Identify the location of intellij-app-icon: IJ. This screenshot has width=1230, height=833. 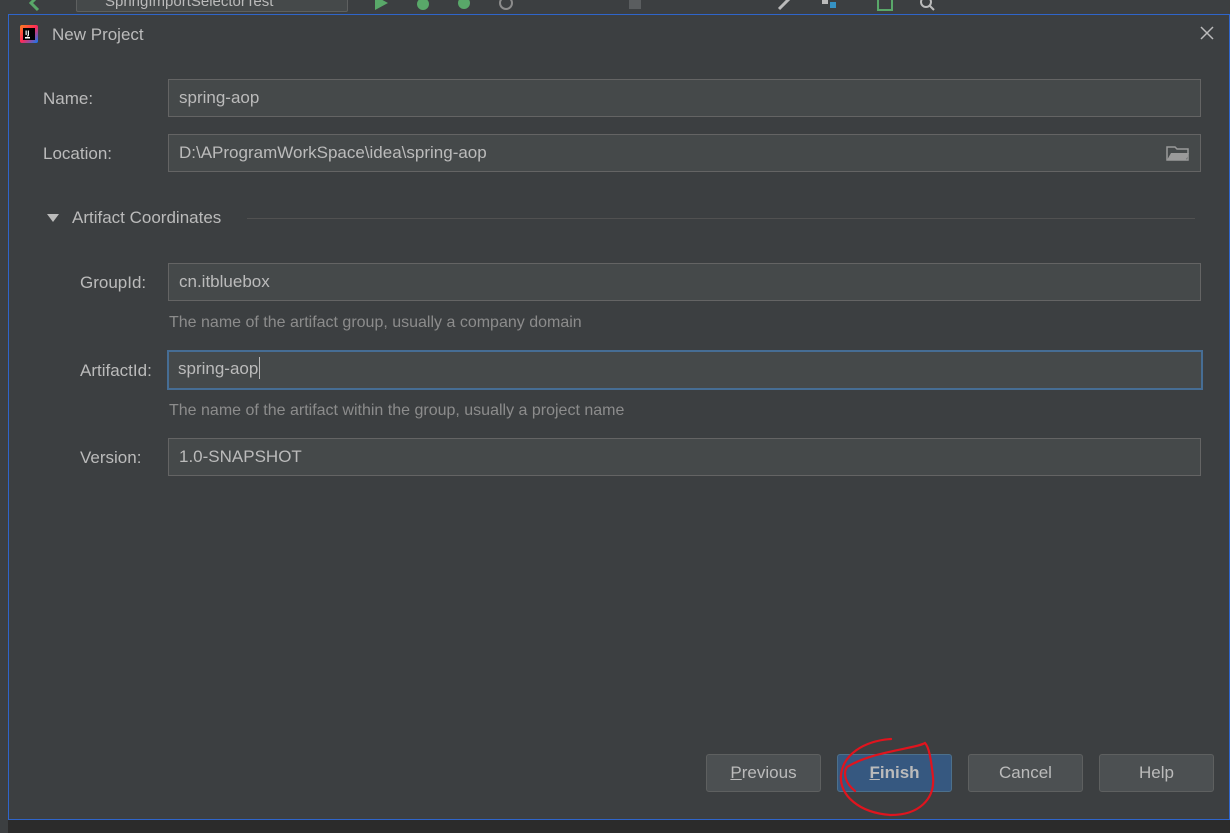
(29, 34).